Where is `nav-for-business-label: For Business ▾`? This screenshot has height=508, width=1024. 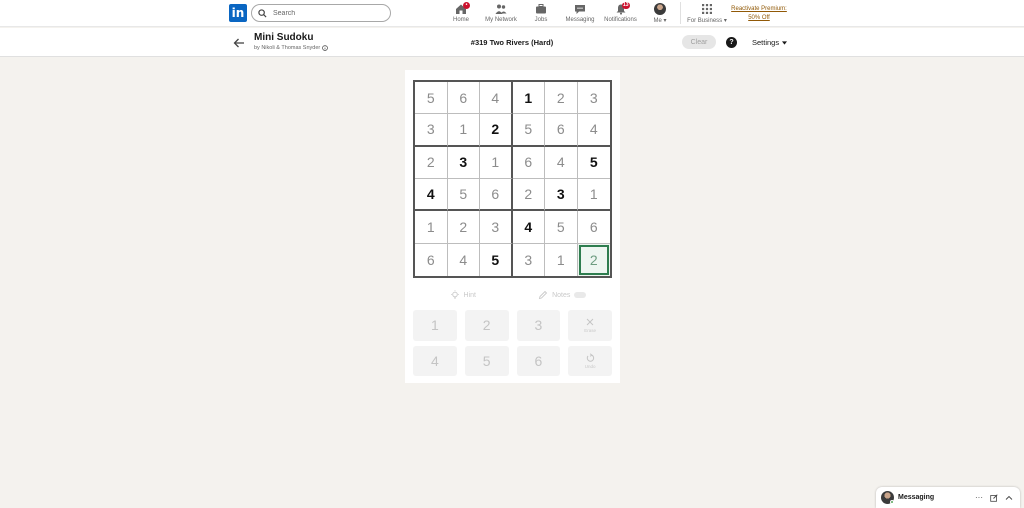
nav-for-business-label: For Business ▾ is located at coordinates (707, 21).